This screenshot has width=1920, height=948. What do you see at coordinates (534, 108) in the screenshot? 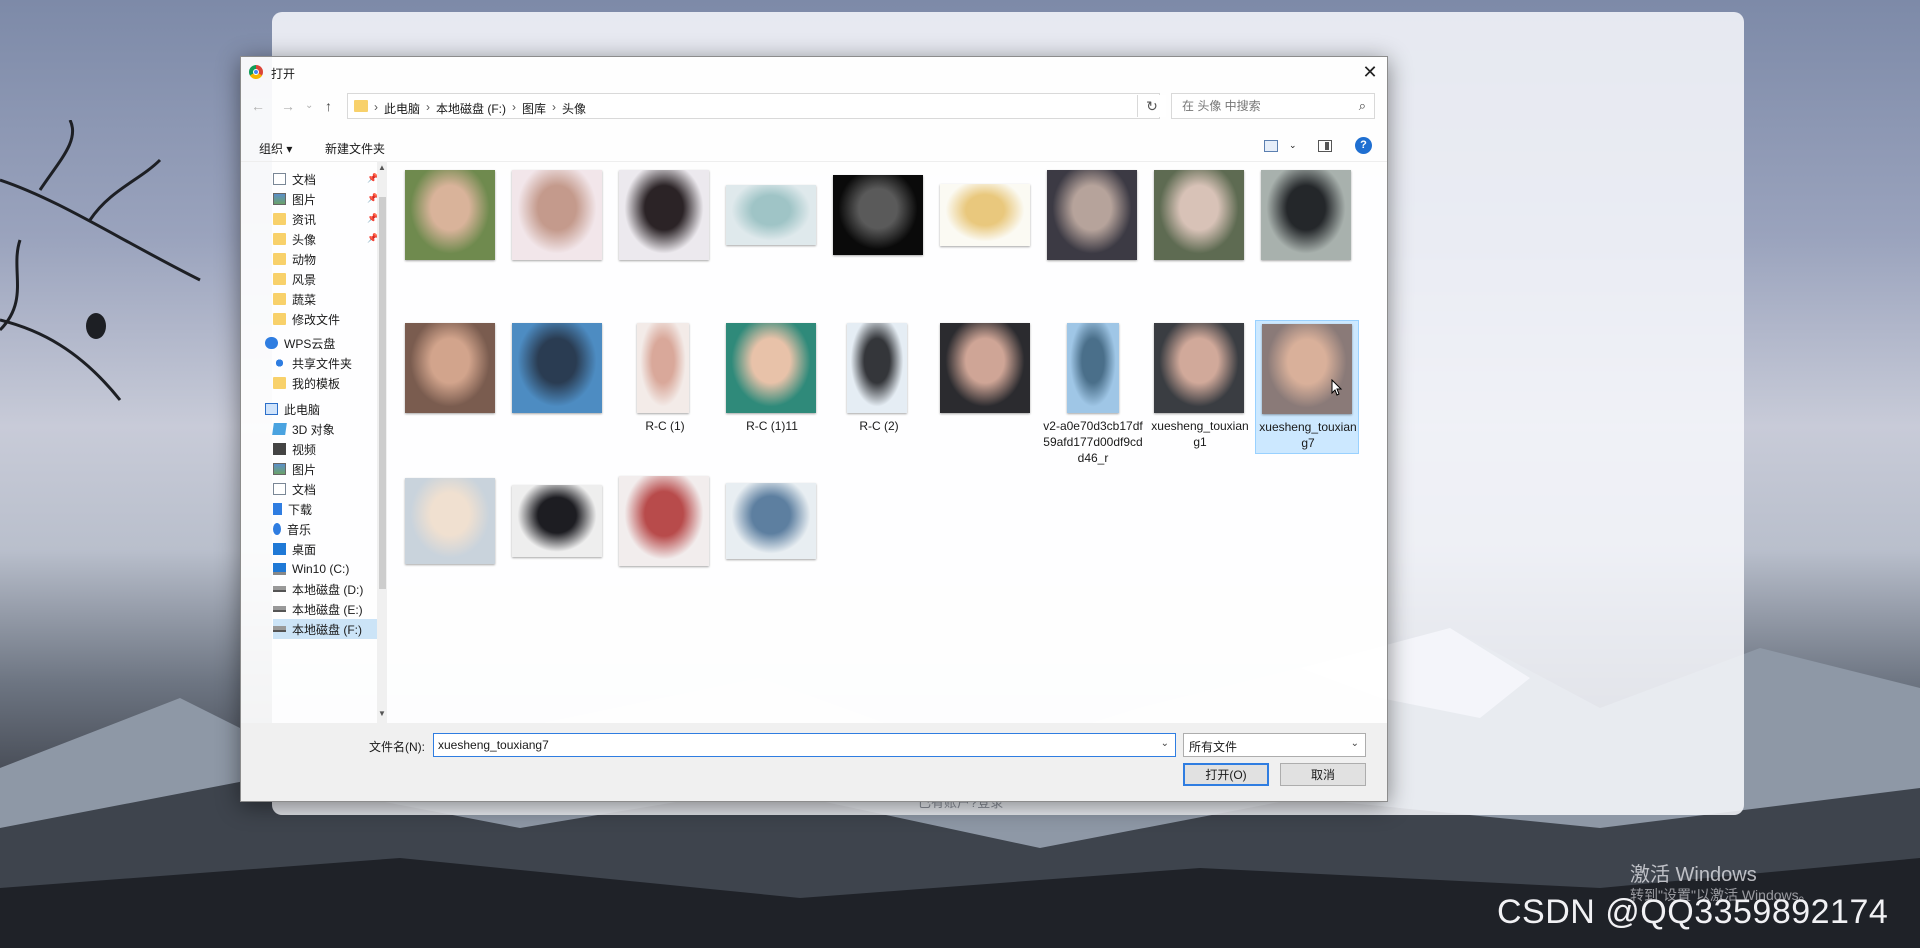
I see `breadcrumb-gallery: 图库` at bounding box center [534, 108].